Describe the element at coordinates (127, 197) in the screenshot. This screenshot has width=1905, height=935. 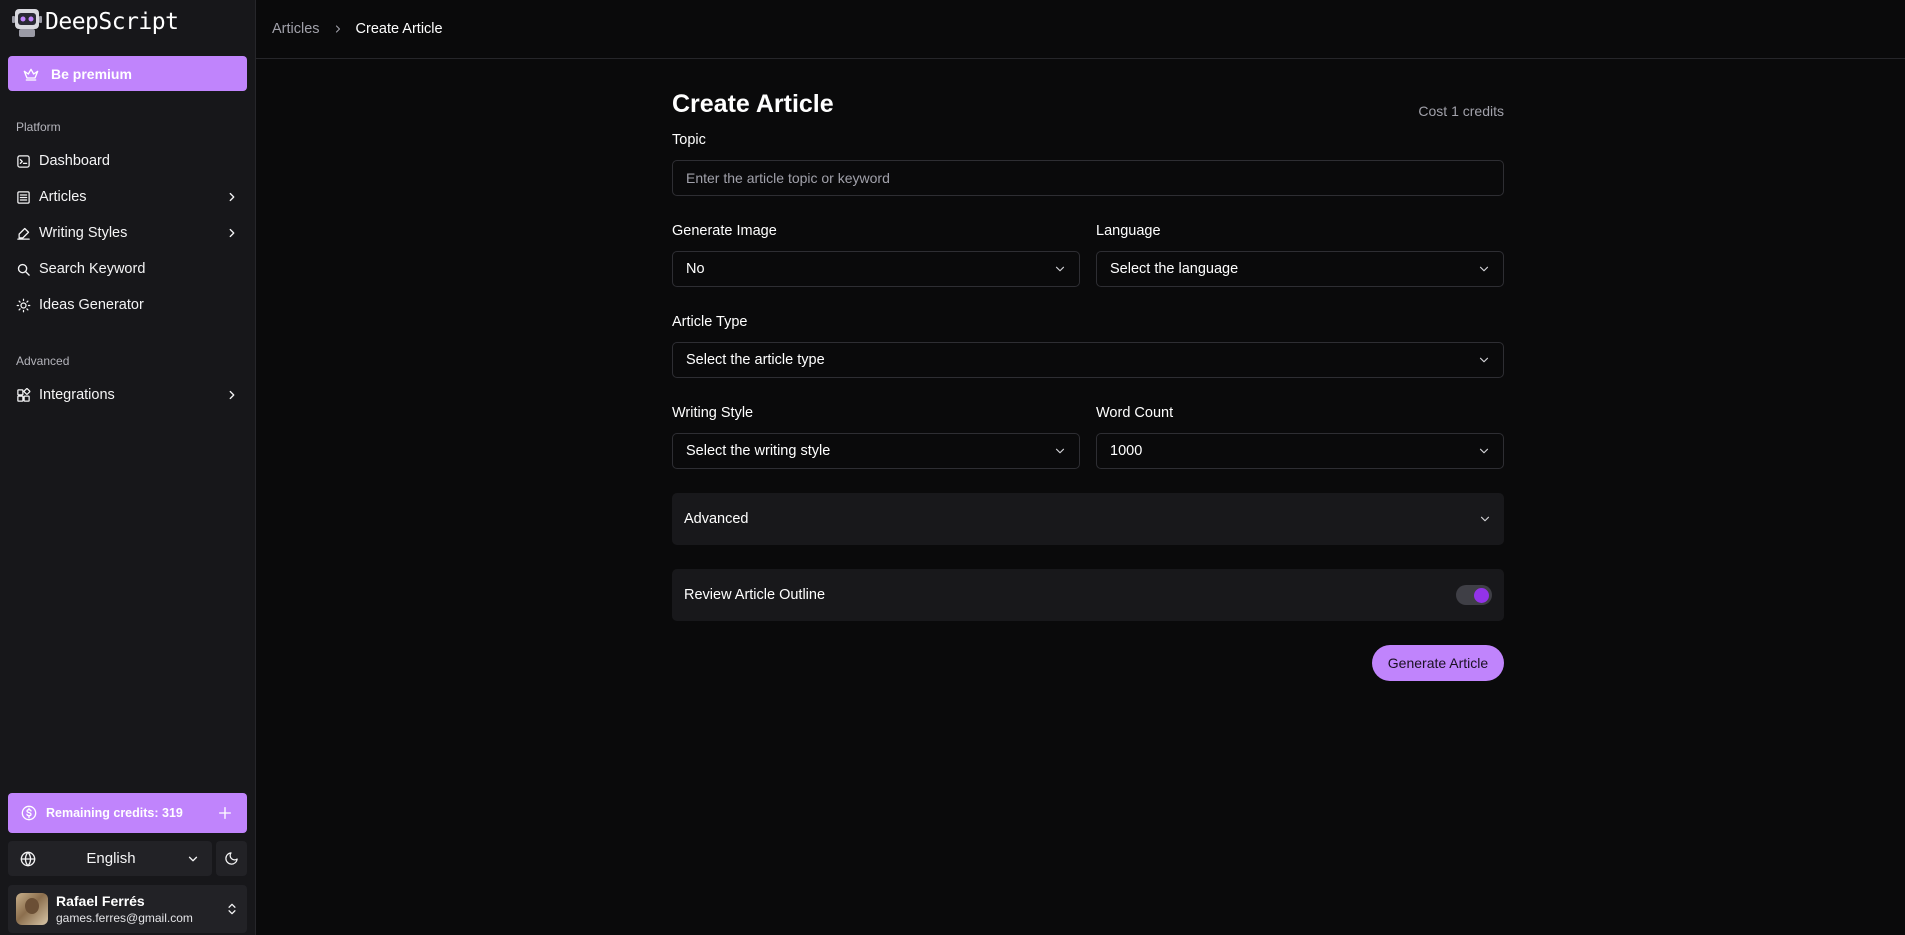
I see `sidebar-item-articles: Articles` at that location.